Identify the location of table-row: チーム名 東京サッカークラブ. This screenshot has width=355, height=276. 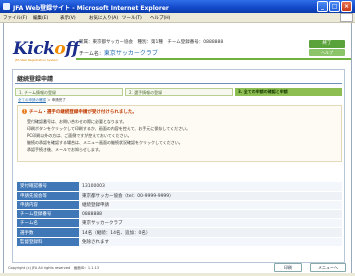
(179, 223).